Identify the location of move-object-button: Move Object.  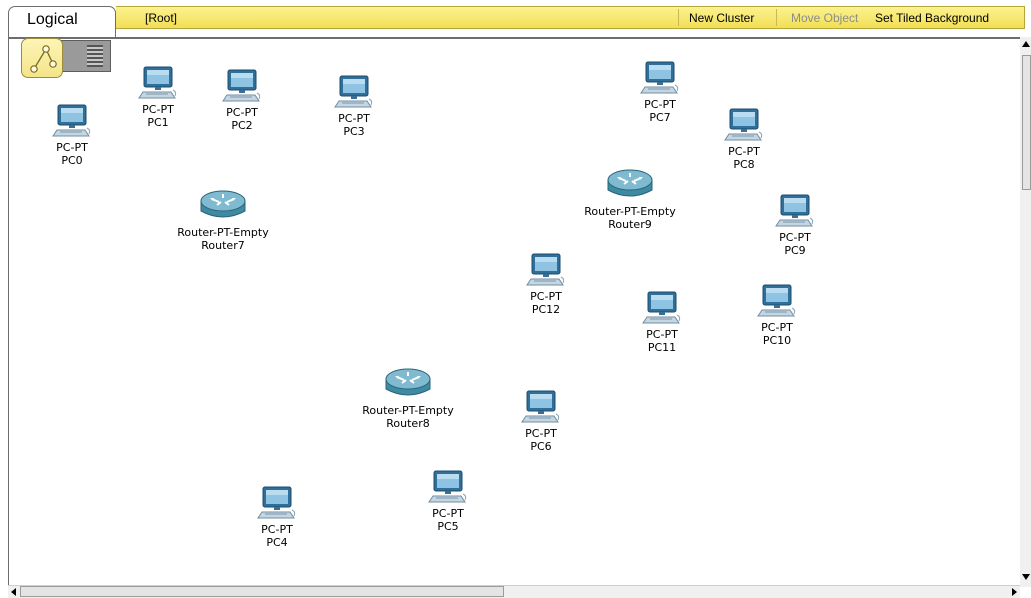
(824, 18).